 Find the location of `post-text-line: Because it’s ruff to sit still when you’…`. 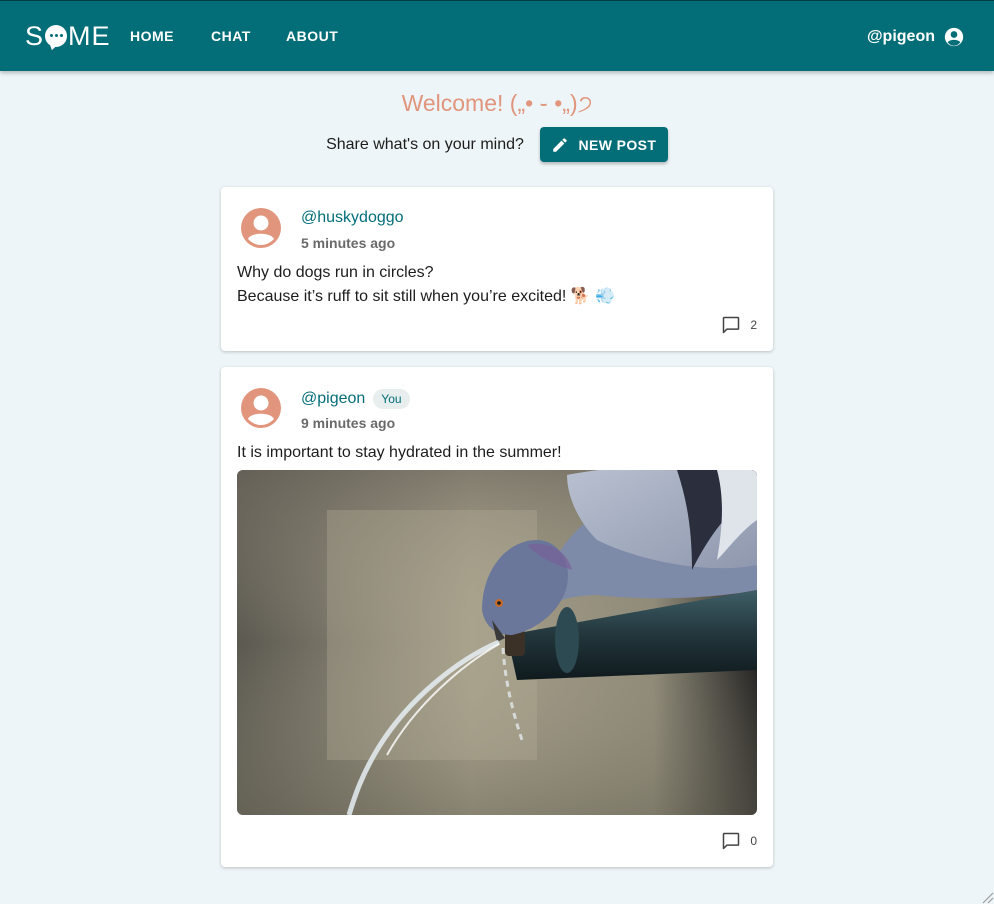

post-text-line: Because it’s ruff to sit still when you’… is located at coordinates (426, 296).